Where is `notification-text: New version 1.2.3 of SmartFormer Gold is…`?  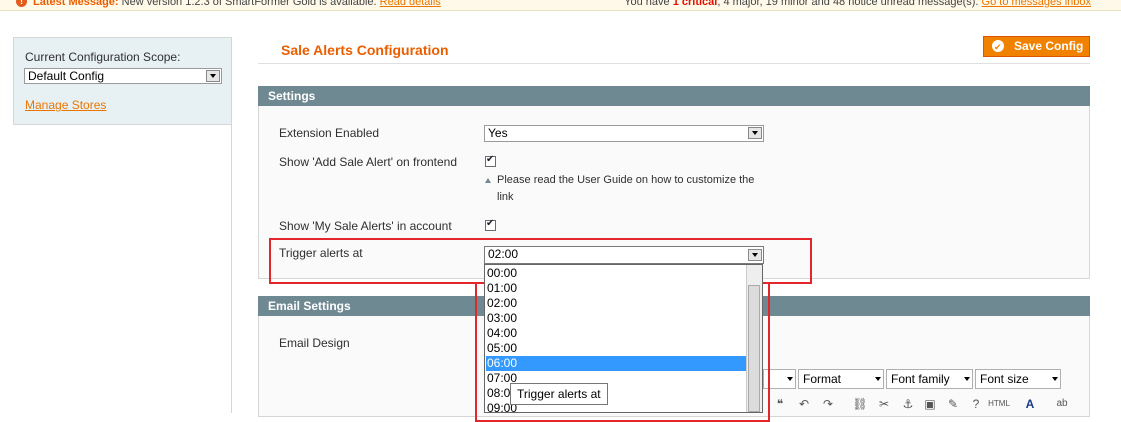 notification-text: New version 1.2.3 of SmartFormer Gold is… is located at coordinates (249, 4).